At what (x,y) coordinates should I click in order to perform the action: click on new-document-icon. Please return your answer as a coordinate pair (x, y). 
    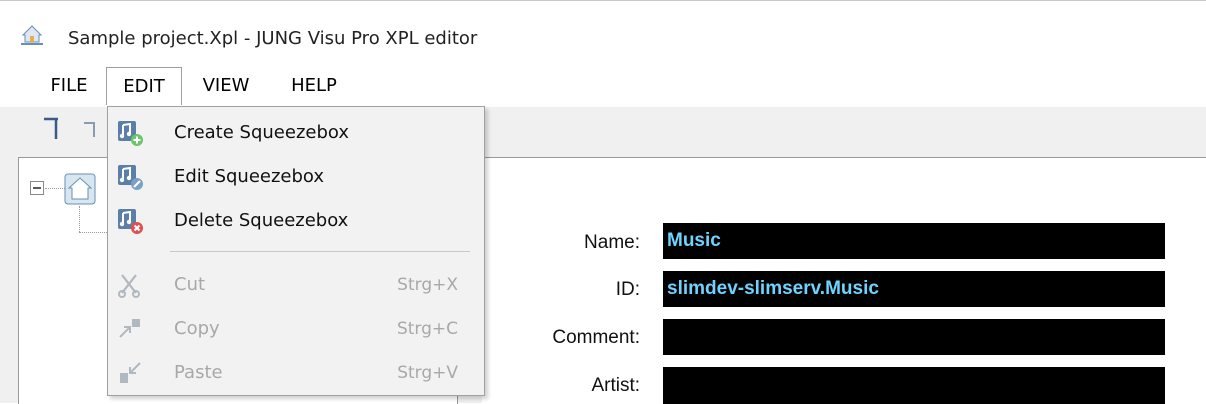
    Looking at the image, I should click on (52, 128).